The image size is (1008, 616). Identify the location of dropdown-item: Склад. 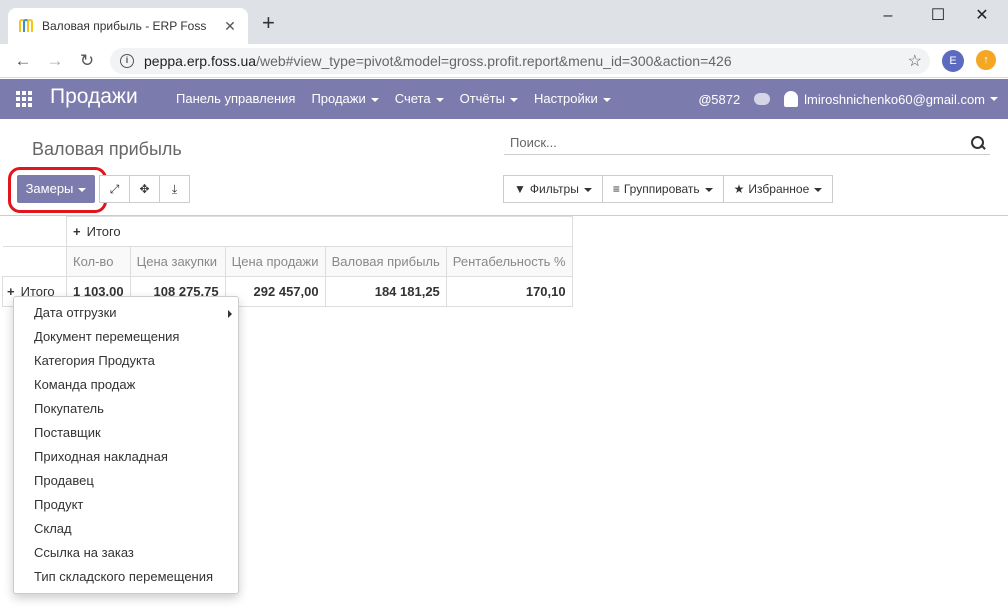
(126, 529).